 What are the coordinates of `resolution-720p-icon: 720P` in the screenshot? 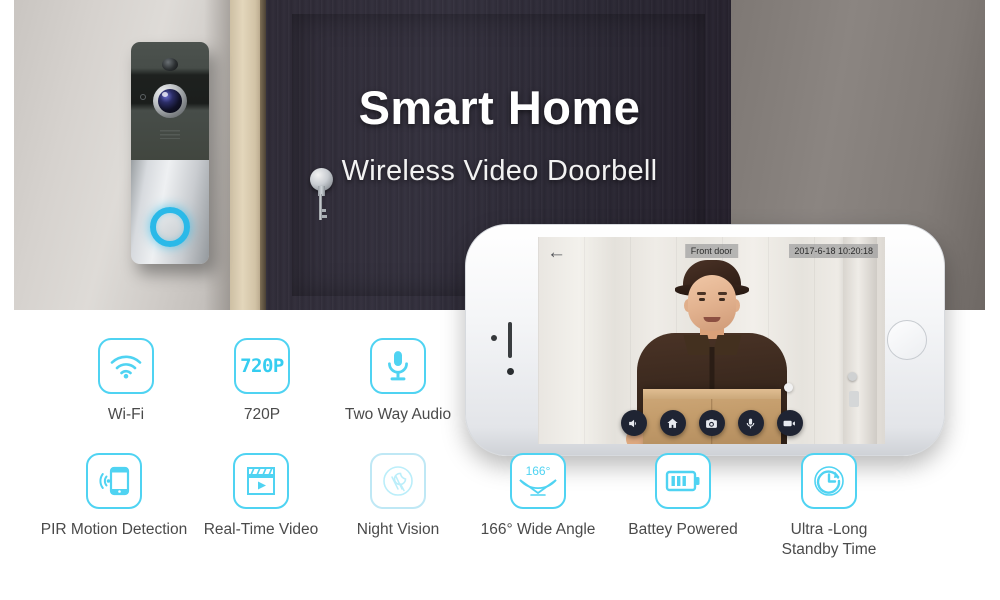 It's located at (262, 366).